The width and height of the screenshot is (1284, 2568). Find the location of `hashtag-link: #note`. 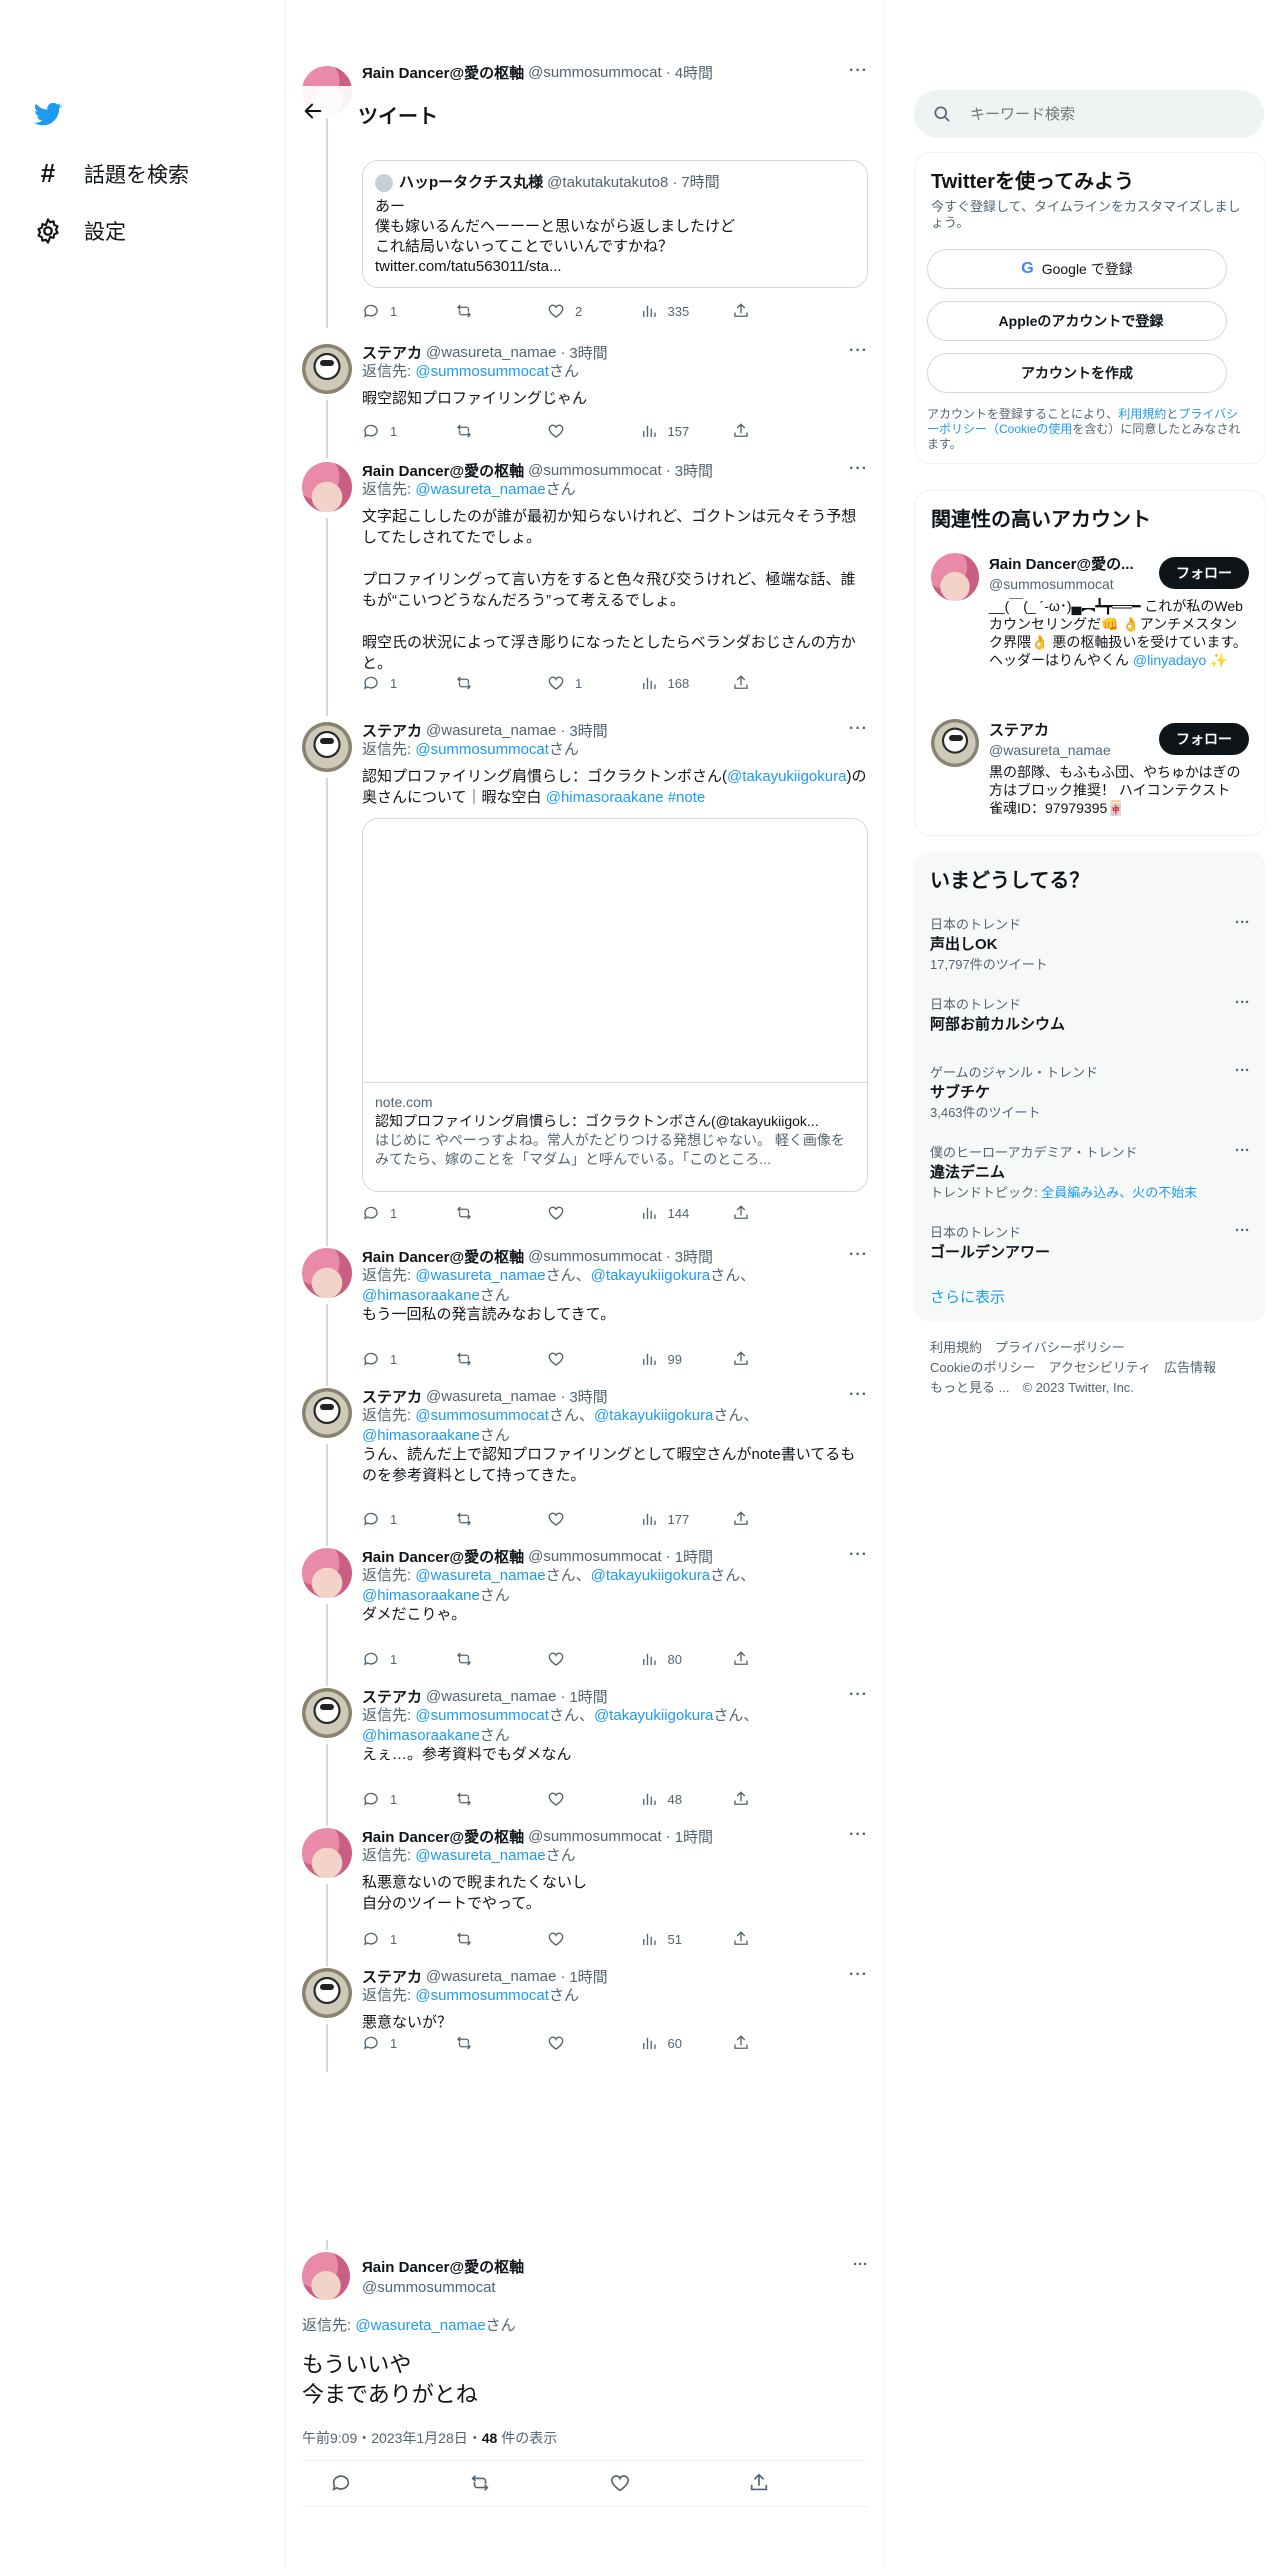

hashtag-link: #note is located at coordinates (687, 797).